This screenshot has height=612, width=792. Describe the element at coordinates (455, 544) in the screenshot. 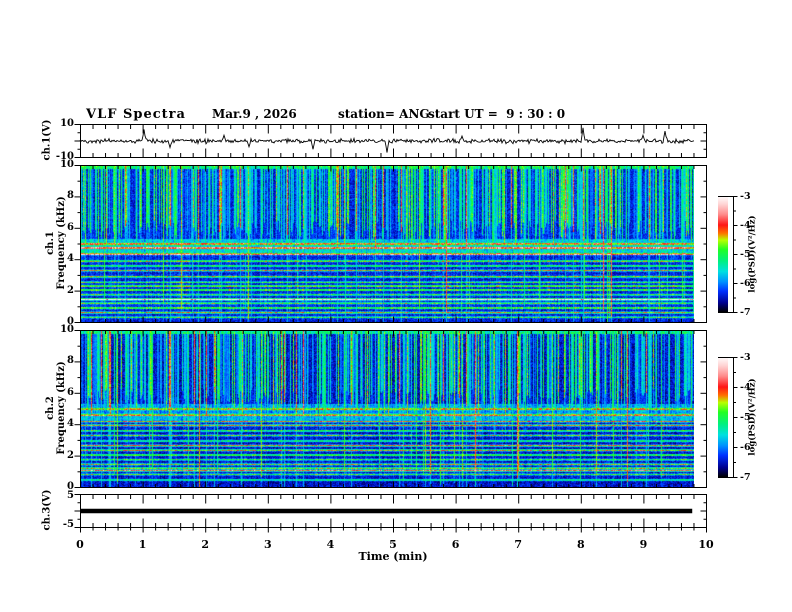

I see `x-tick-label: 6` at that location.